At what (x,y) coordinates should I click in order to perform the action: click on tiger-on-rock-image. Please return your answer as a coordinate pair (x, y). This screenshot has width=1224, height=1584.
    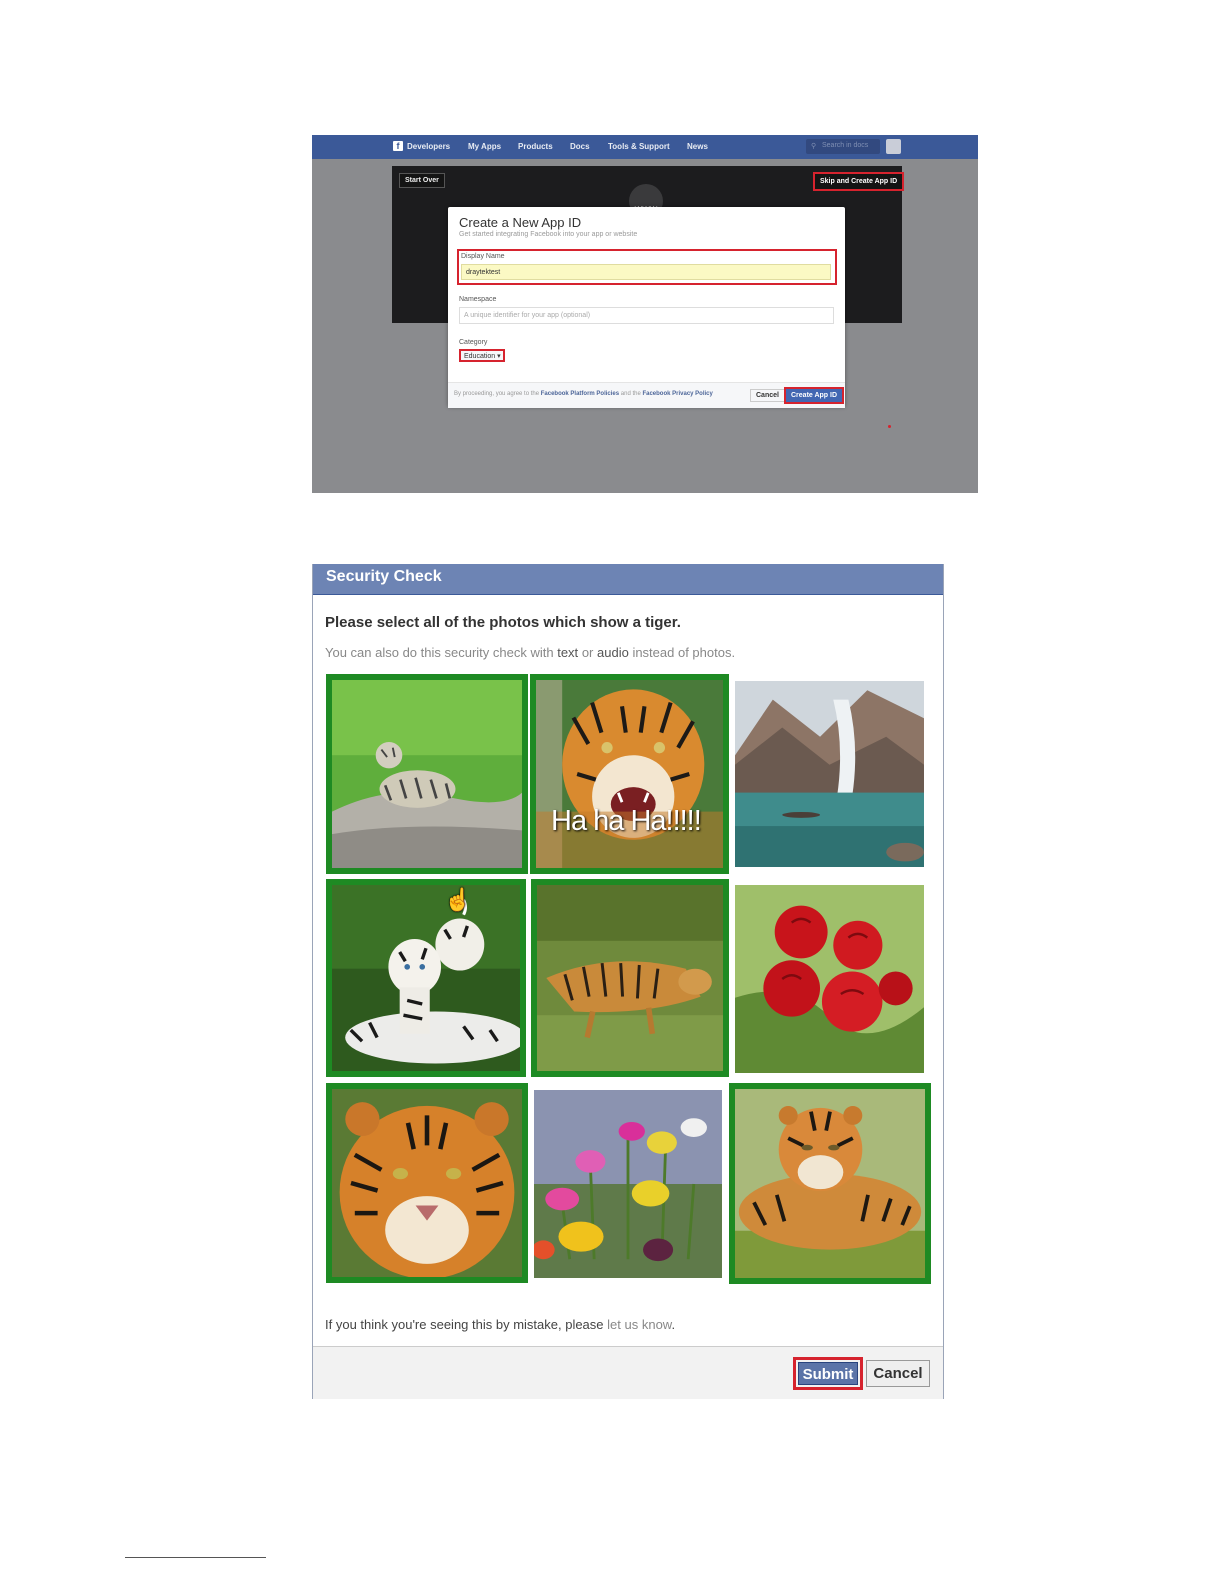
    Looking at the image, I should click on (427, 774).